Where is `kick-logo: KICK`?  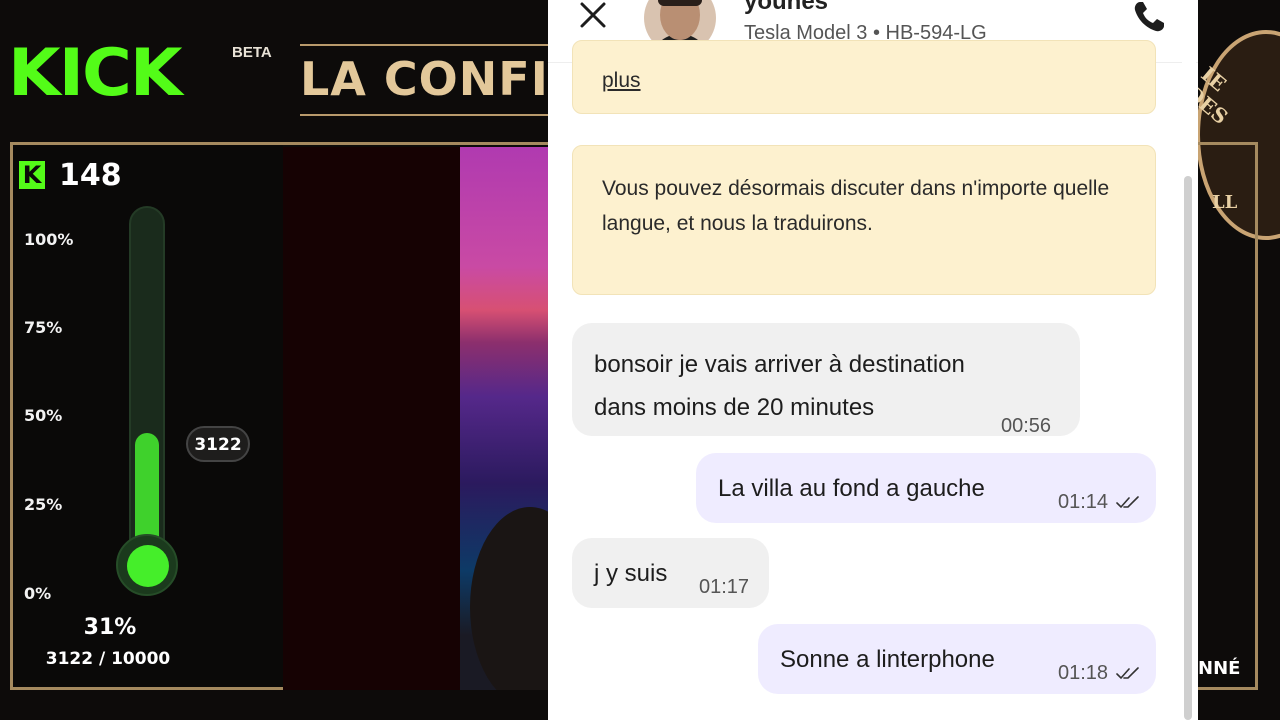
kick-logo: KICK is located at coordinates (95, 74).